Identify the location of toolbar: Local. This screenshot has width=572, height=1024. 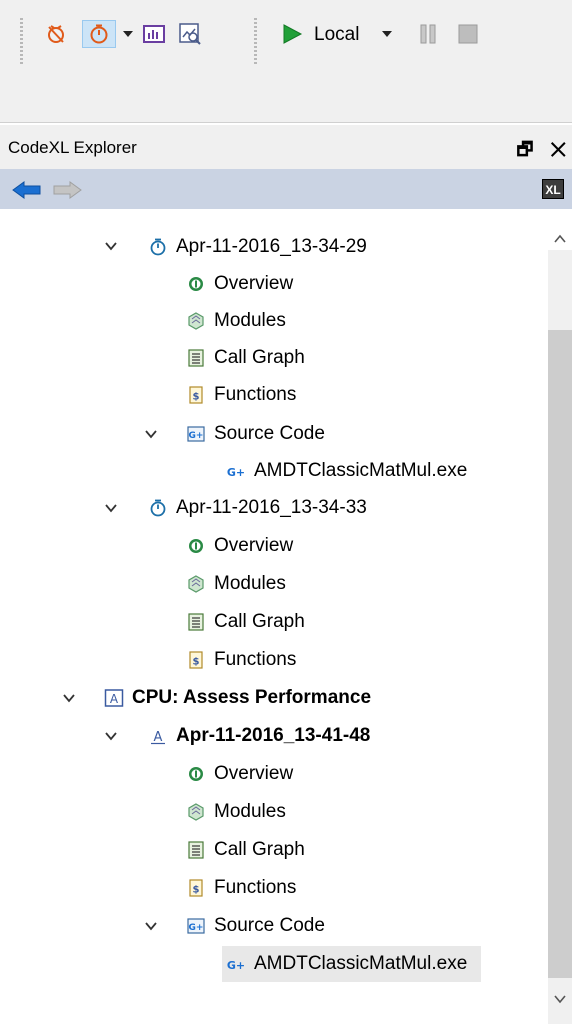
(286, 39).